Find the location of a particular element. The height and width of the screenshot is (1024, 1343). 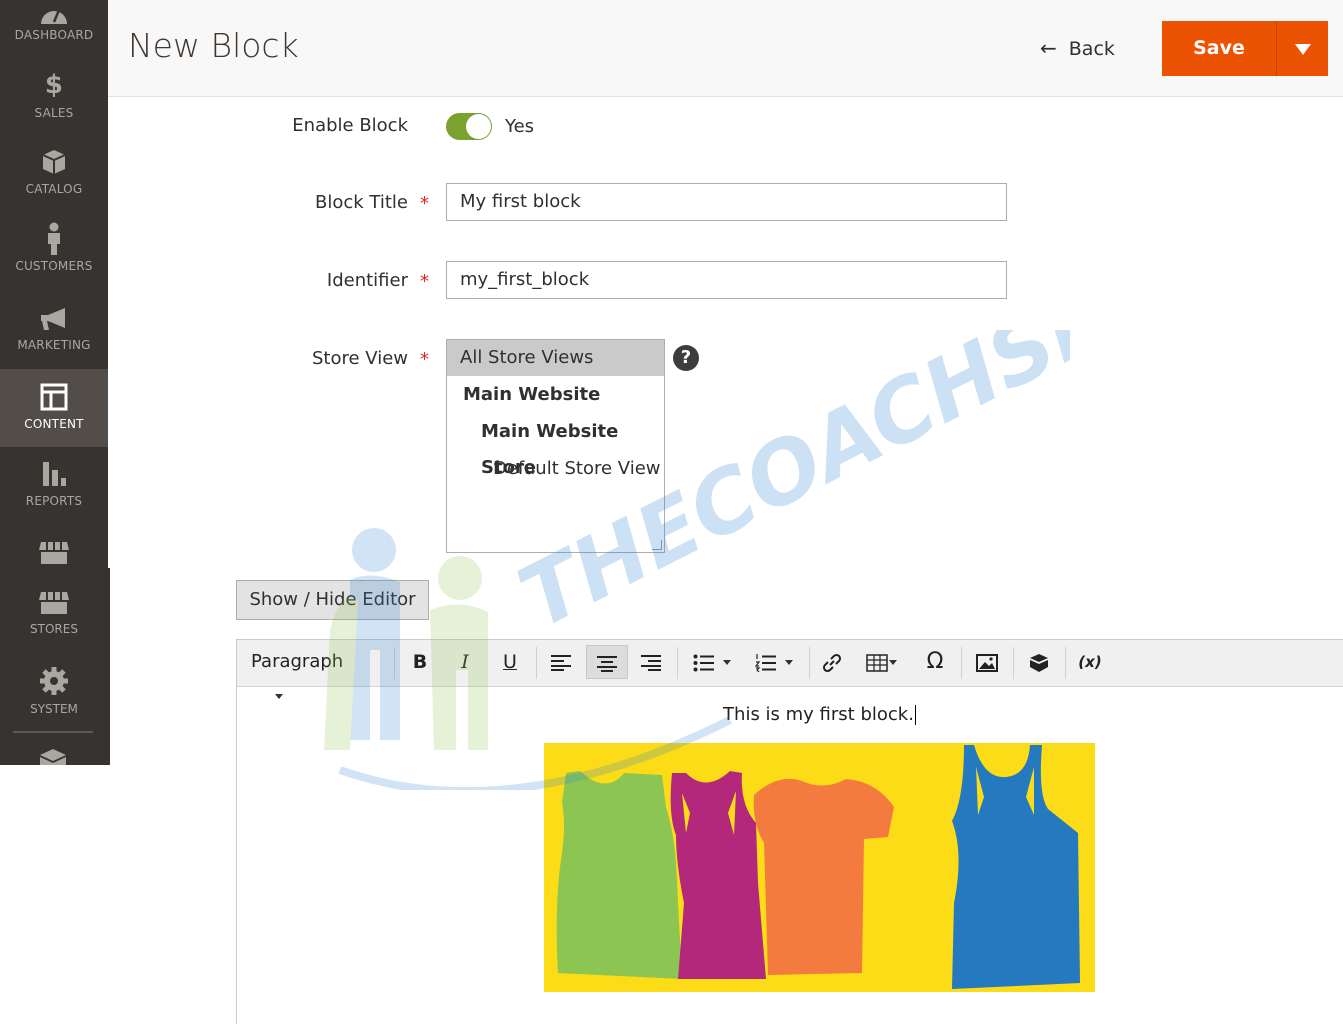

megaphone-icon is located at coordinates (53, 319).